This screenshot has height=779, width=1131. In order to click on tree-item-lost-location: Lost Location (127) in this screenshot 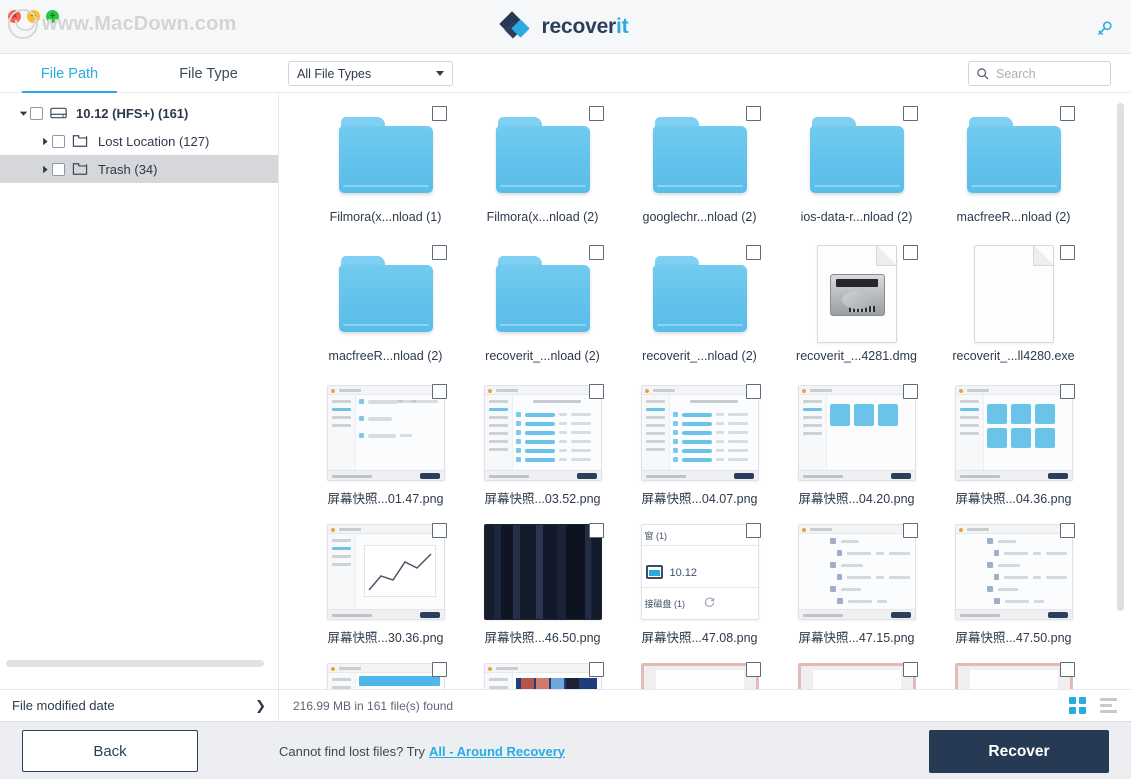, I will do `click(139, 141)`.